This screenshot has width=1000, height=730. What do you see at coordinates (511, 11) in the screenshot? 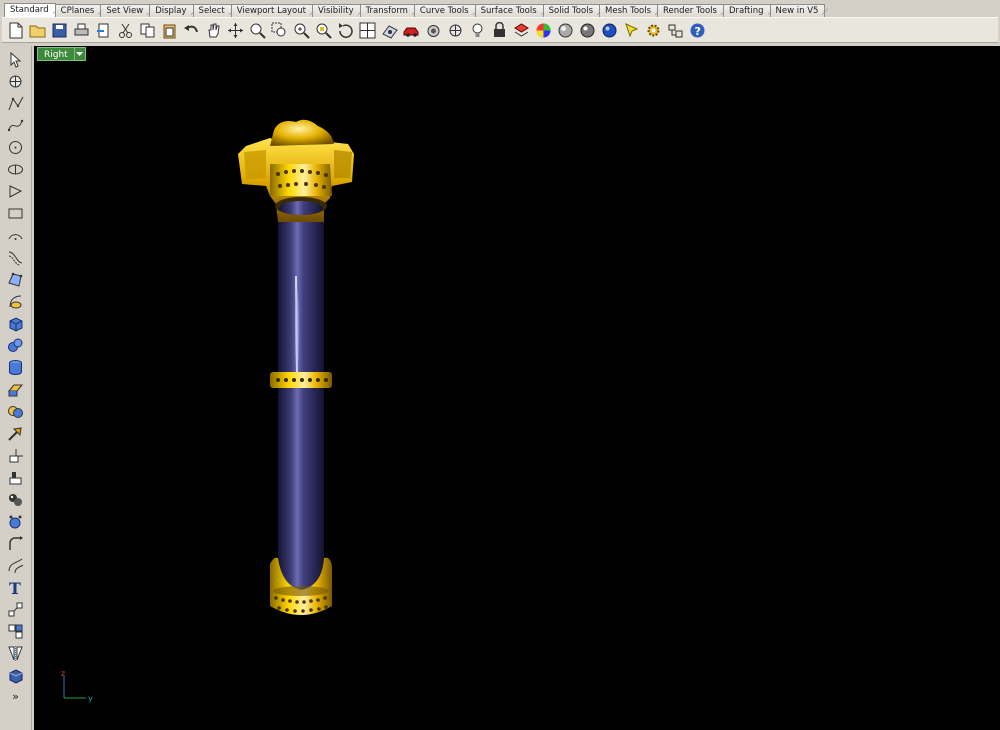
I see `tab-surface-tools: Surface Tools` at bounding box center [511, 11].